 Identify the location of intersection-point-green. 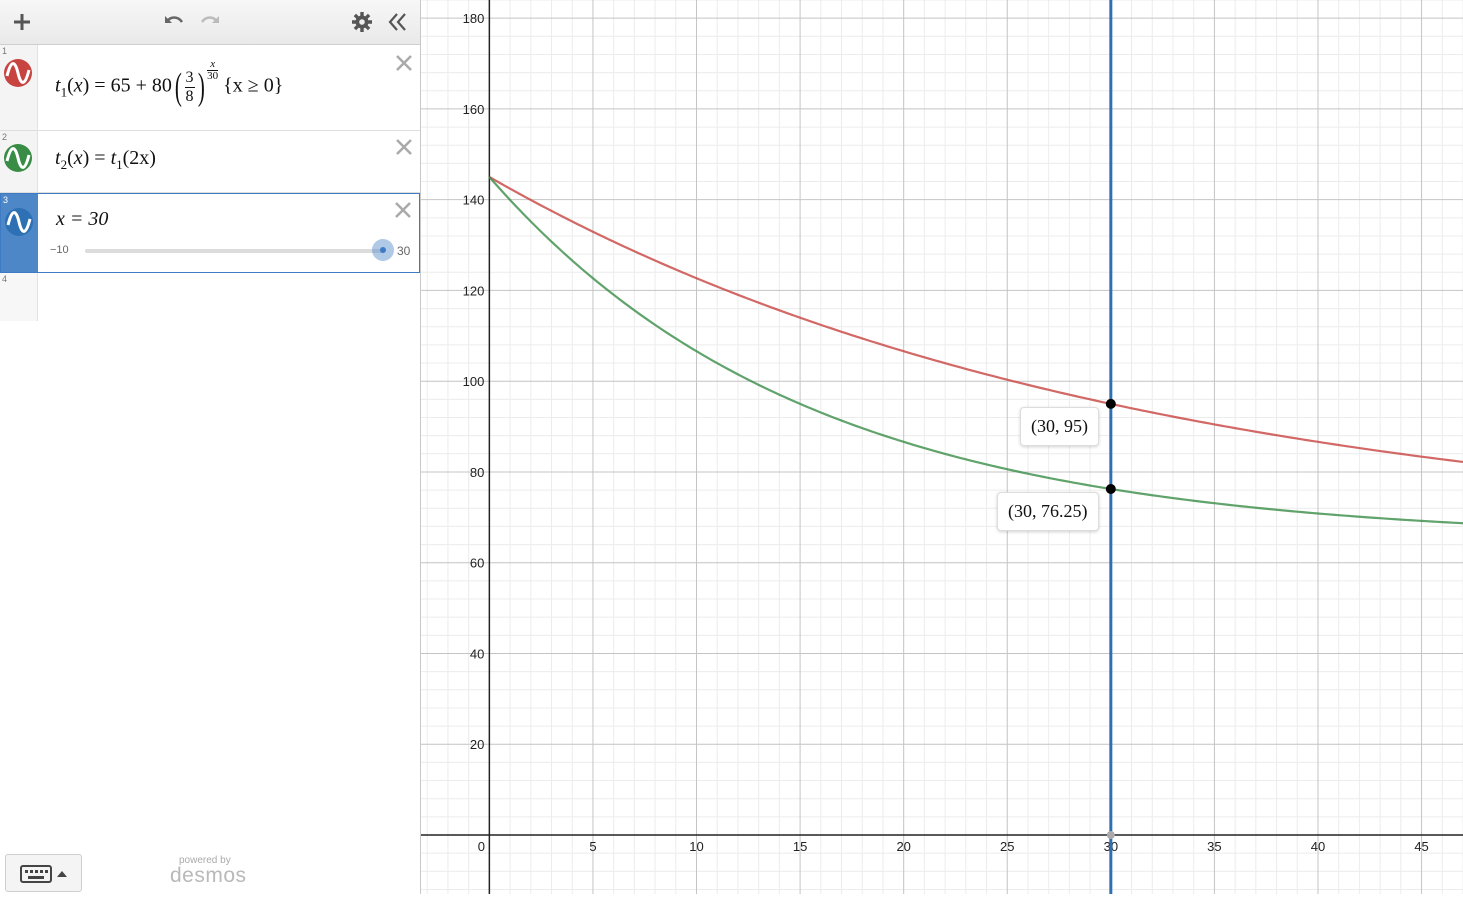
(1110, 488).